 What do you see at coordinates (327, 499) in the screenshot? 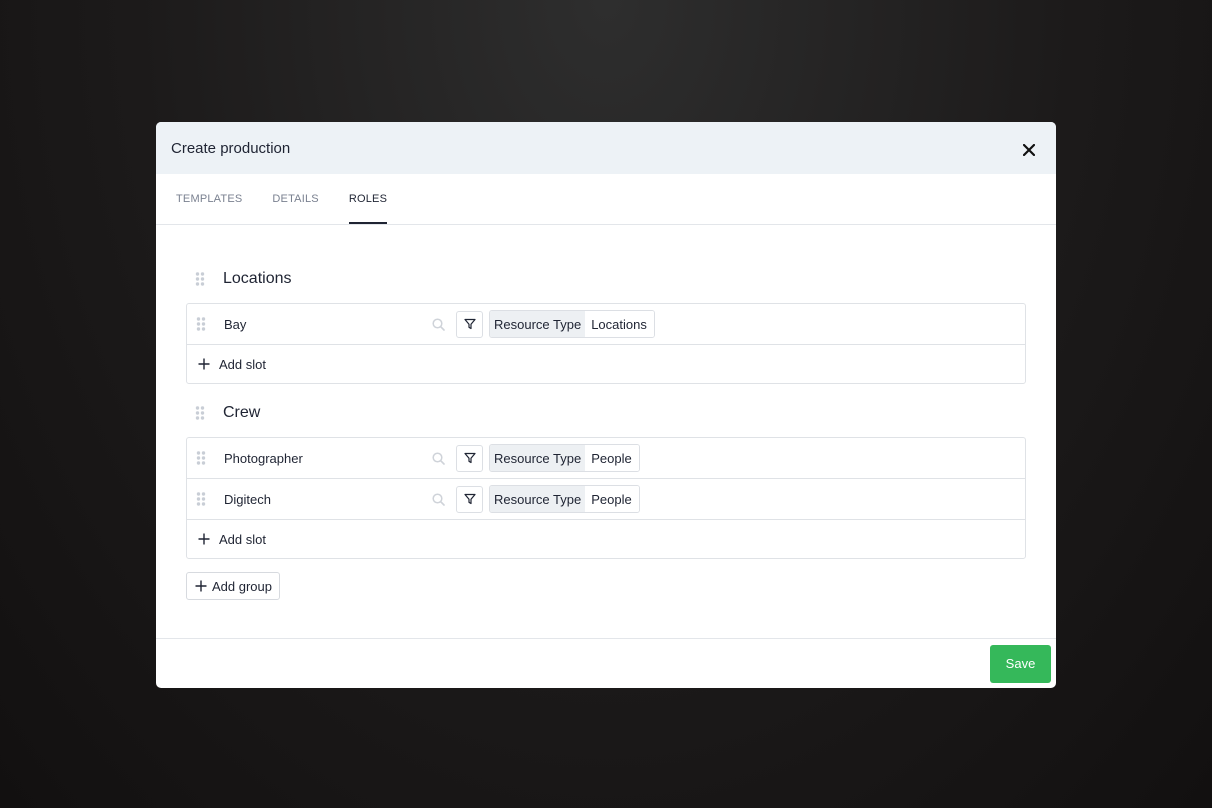
I see `slot-name: Digitech` at bounding box center [327, 499].